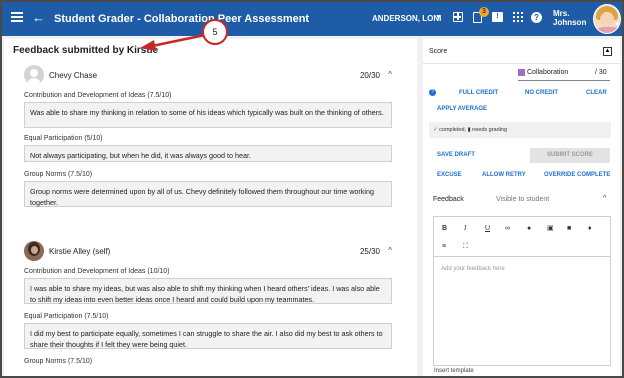 The height and width of the screenshot is (378, 624). What do you see at coordinates (521, 72) in the screenshot?
I see `rubric-color-icon` at bounding box center [521, 72].